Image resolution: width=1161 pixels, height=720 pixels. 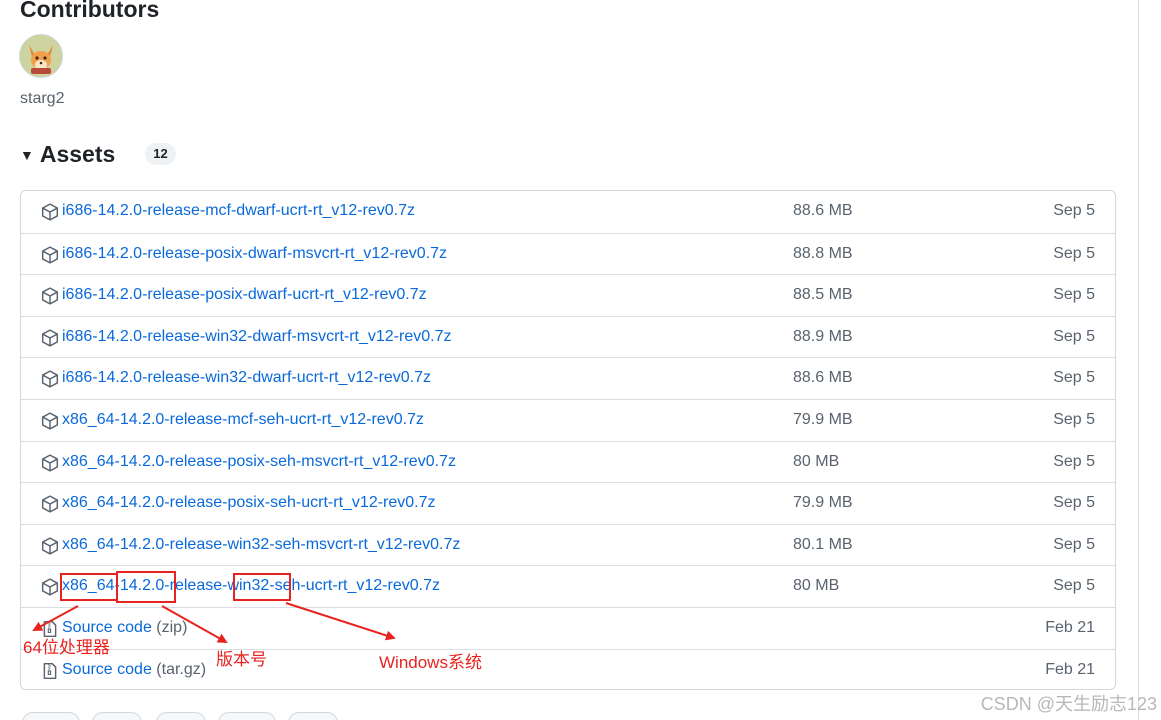 What do you see at coordinates (568, 668) in the screenshot?
I see `source-code-targz-row: Source code (tar.gz) Feb 21` at bounding box center [568, 668].